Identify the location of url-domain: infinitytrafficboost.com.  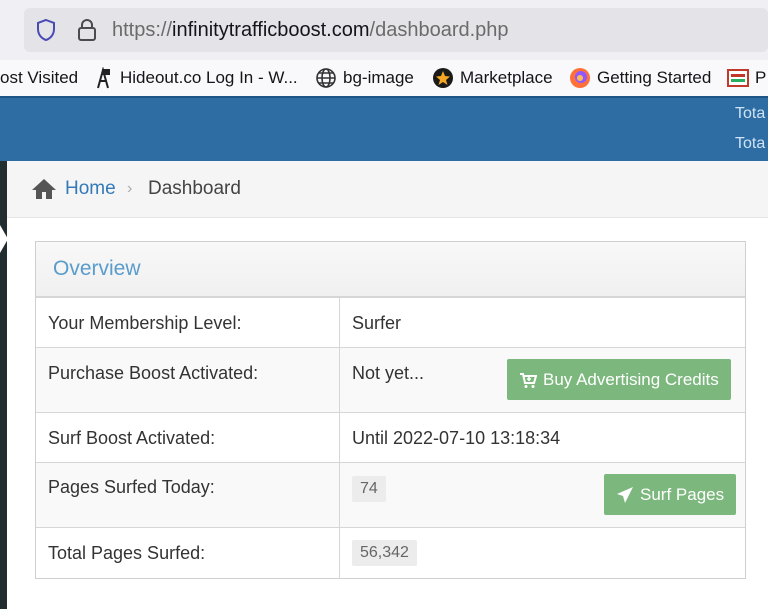
(271, 30).